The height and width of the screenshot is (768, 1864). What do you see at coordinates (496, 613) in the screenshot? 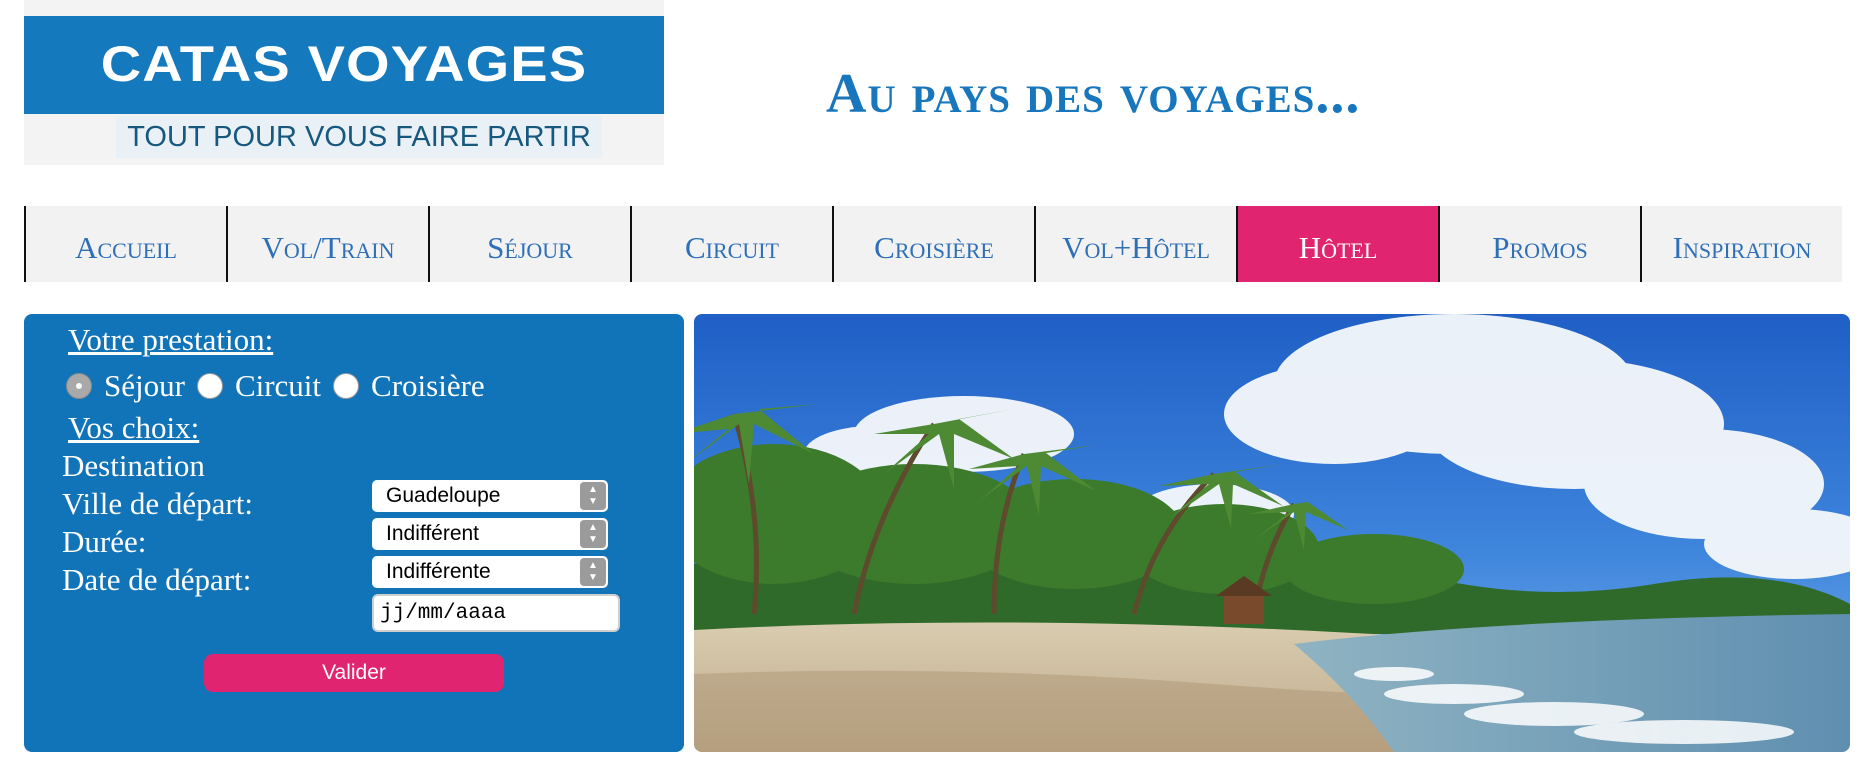
I see `departure-date-input` at bounding box center [496, 613].